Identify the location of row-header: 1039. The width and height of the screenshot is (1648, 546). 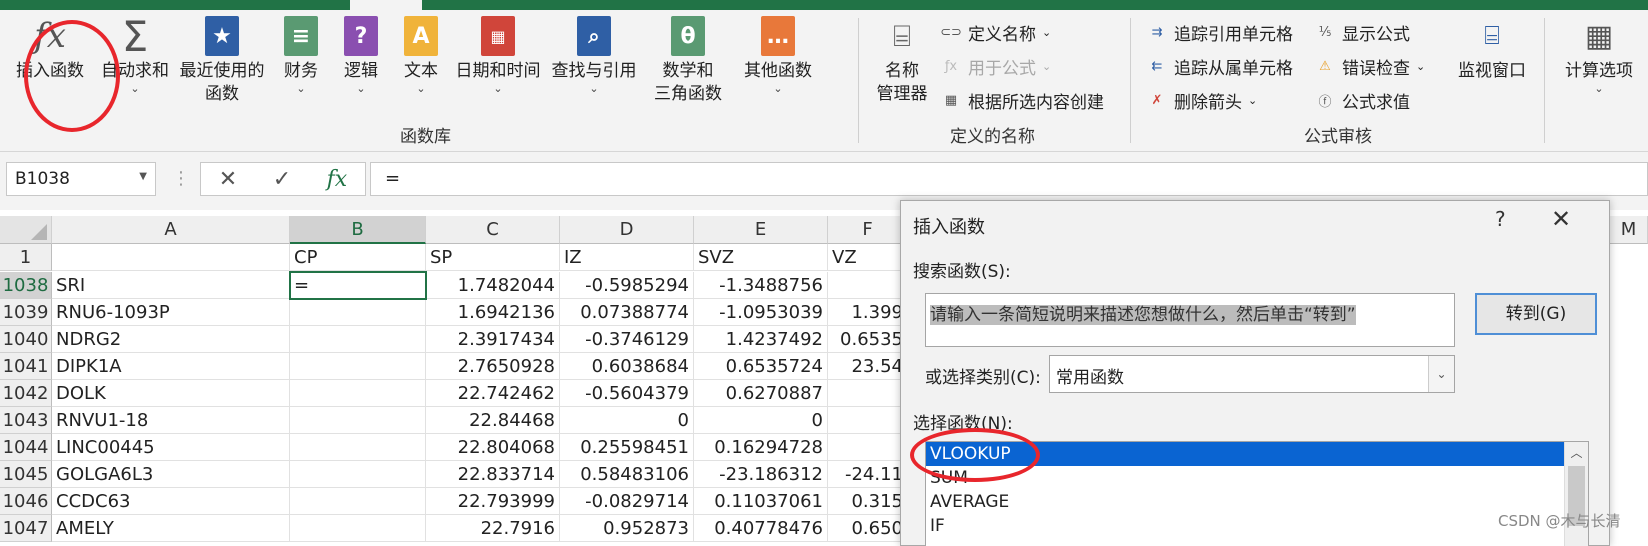
(26, 312).